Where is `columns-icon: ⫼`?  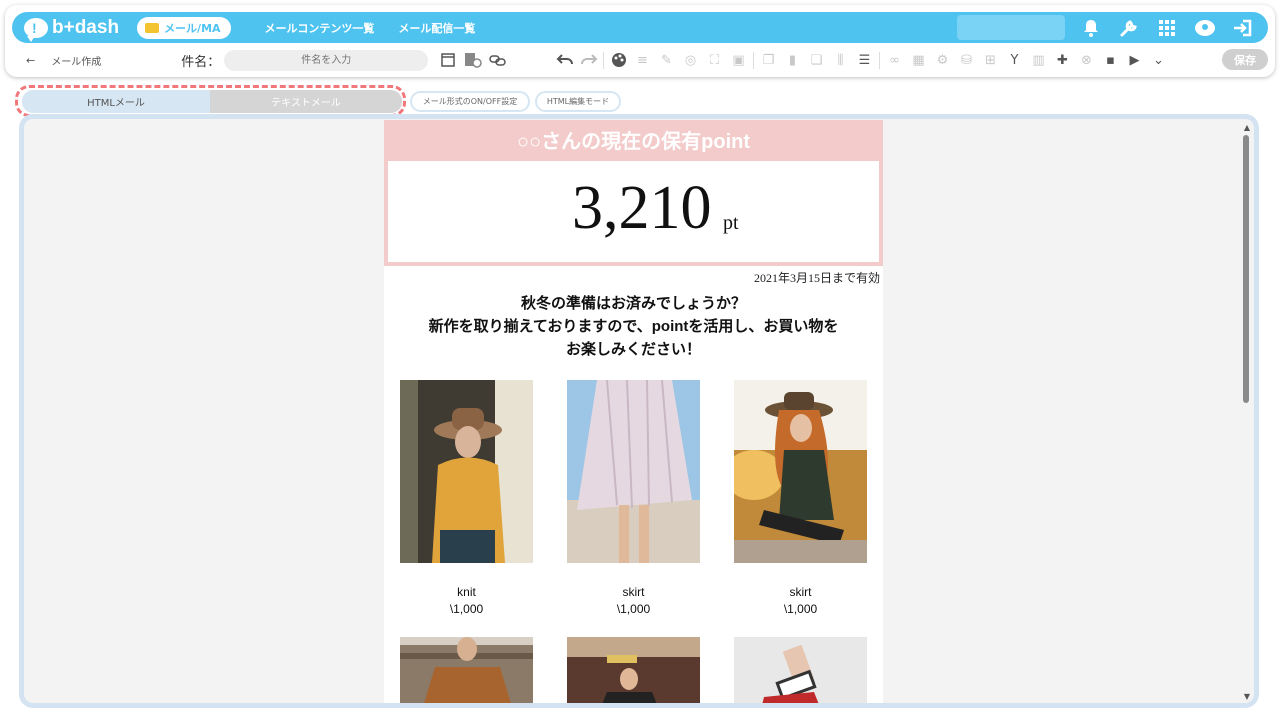
columns-icon: ⫼ is located at coordinates (840, 60).